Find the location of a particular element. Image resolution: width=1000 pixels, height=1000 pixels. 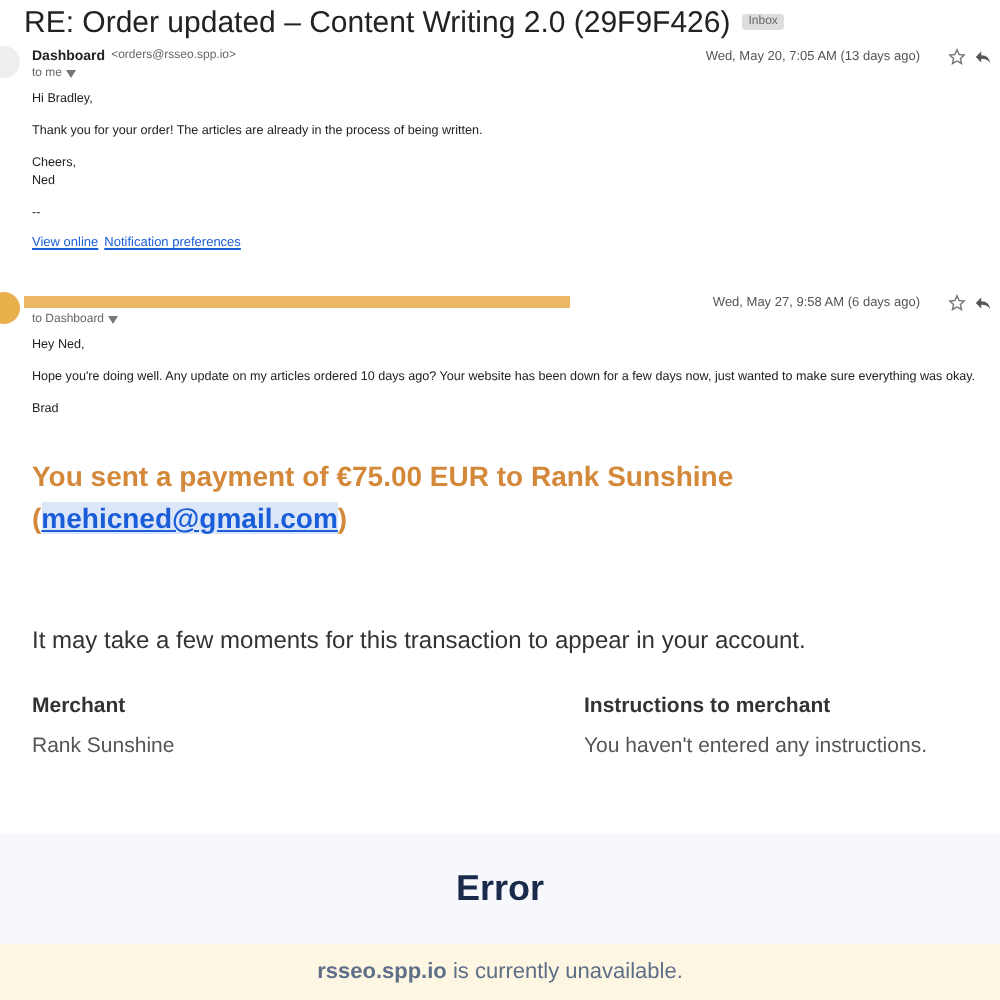

detail-value: Rank Sunshine is located at coordinates (104, 746).